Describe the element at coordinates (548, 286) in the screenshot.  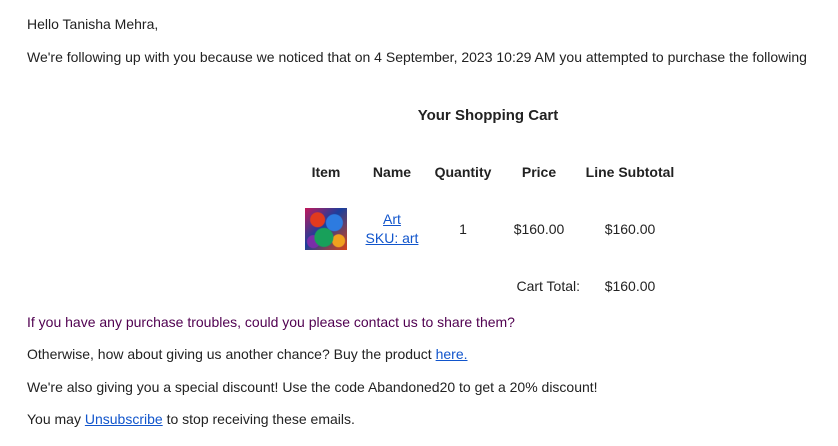
I see `cart-total-label: Cart Total:` at that location.